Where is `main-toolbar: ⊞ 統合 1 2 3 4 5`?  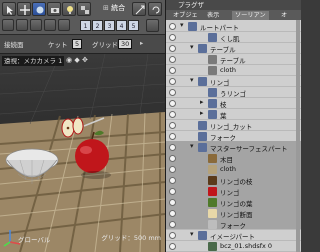
main-toolbar: ⊞ 統合 1 2 3 4 5 is located at coordinates (82, 17).